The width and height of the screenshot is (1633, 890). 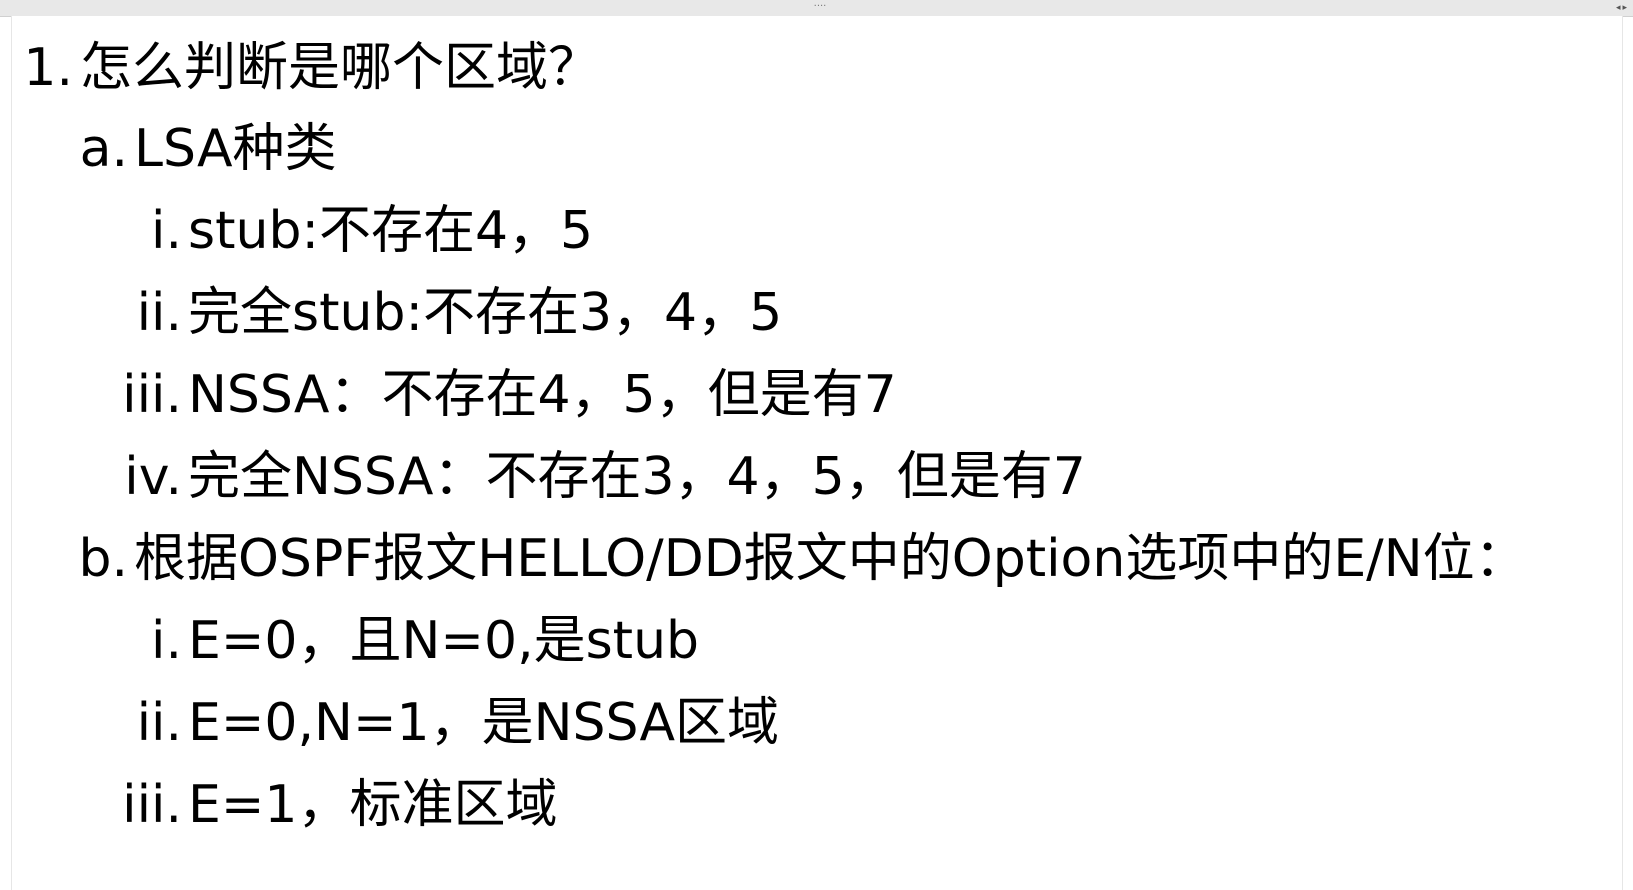 What do you see at coordinates (444, 641) in the screenshot?
I see `list-item-text: E=0，且N=0,是stub` at bounding box center [444, 641].